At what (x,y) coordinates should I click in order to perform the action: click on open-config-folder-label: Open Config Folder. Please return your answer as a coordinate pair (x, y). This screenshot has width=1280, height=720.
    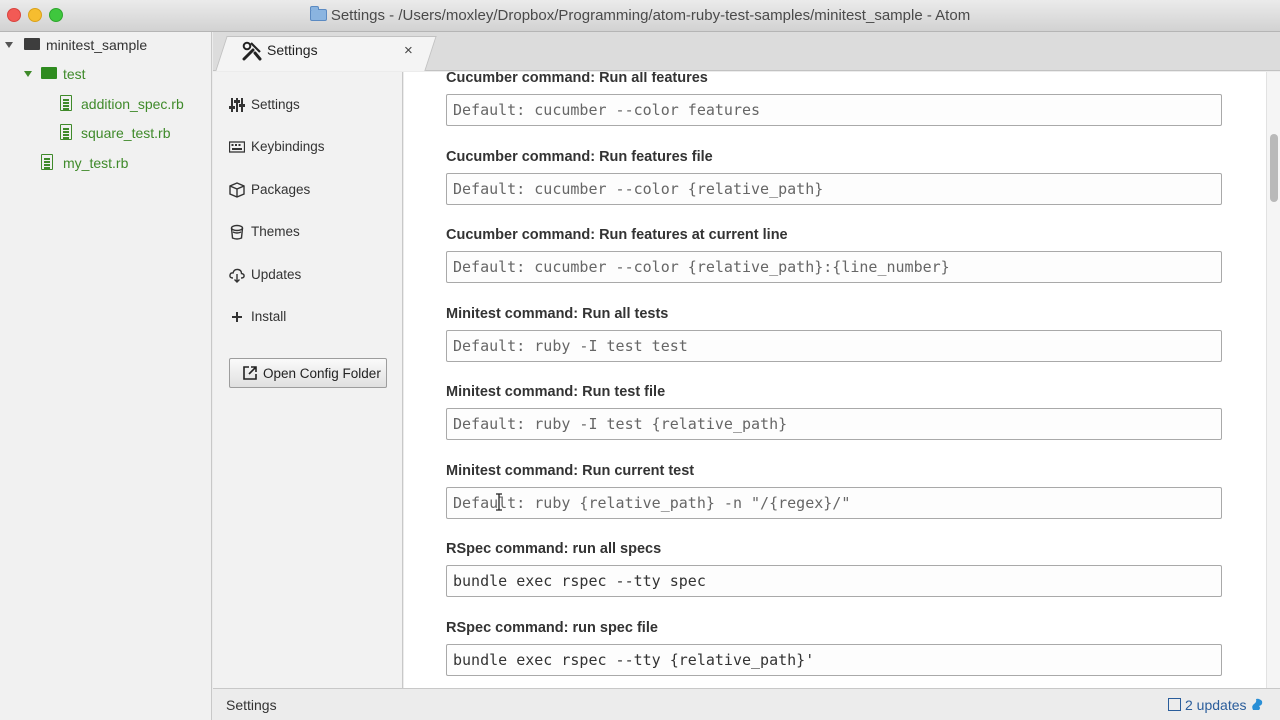
    Looking at the image, I should click on (322, 373).